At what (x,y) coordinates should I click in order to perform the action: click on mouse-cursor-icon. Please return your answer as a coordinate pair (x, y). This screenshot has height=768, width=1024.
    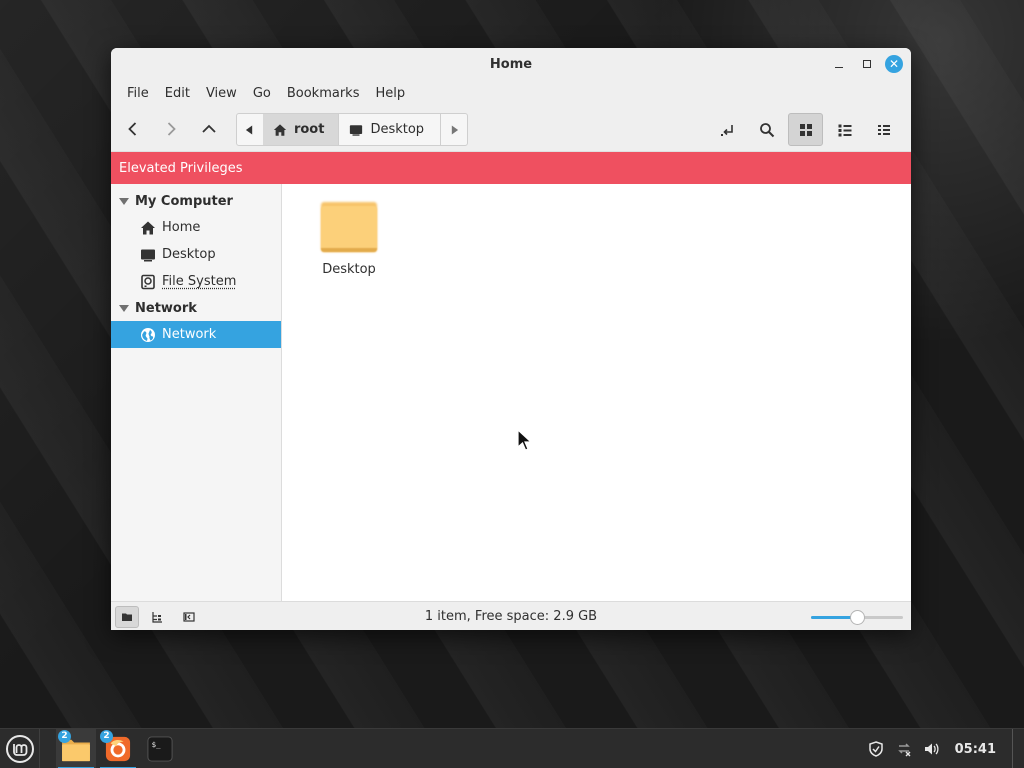
    Looking at the image, I should click on (525, 440).